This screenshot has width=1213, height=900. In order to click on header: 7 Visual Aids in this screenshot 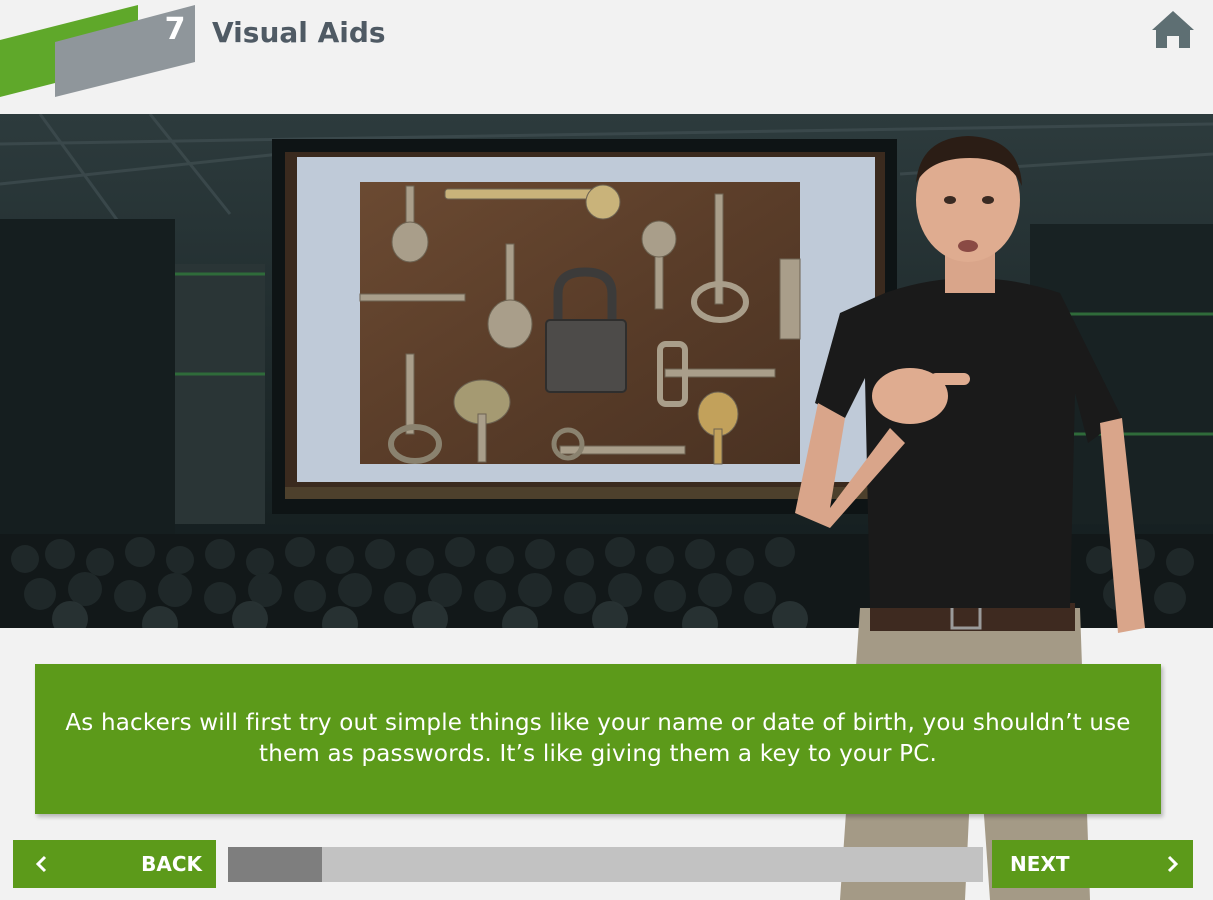, I will do `click(606, 56)`.